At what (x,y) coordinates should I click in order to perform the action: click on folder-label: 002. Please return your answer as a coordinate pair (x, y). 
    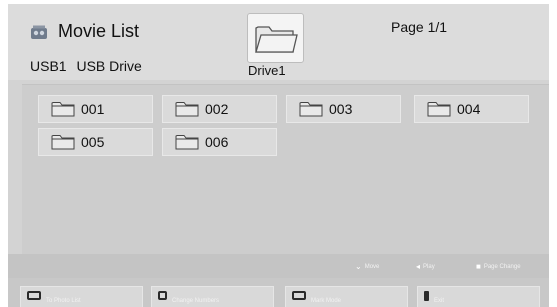
    Looking at the image, I should click on (217, 109).